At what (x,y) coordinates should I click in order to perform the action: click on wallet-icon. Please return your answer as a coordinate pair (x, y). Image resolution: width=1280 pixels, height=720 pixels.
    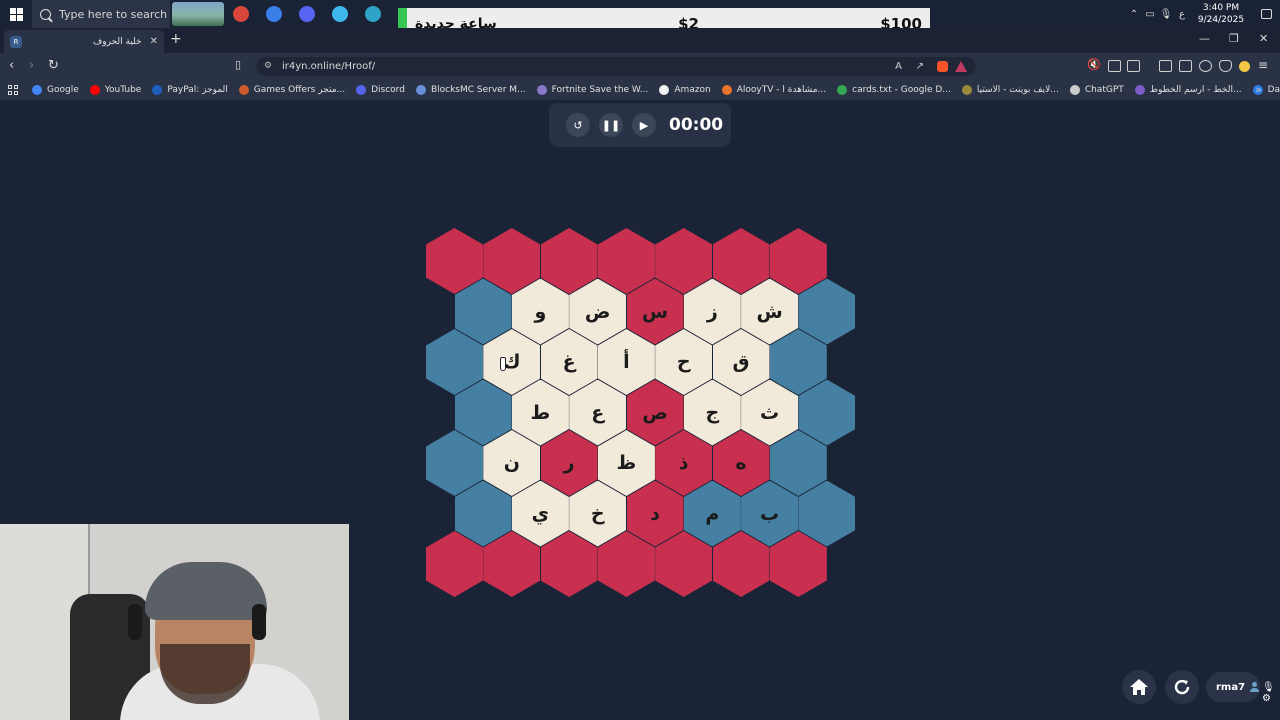
    Looking at the image, I should click on (1185, 66).